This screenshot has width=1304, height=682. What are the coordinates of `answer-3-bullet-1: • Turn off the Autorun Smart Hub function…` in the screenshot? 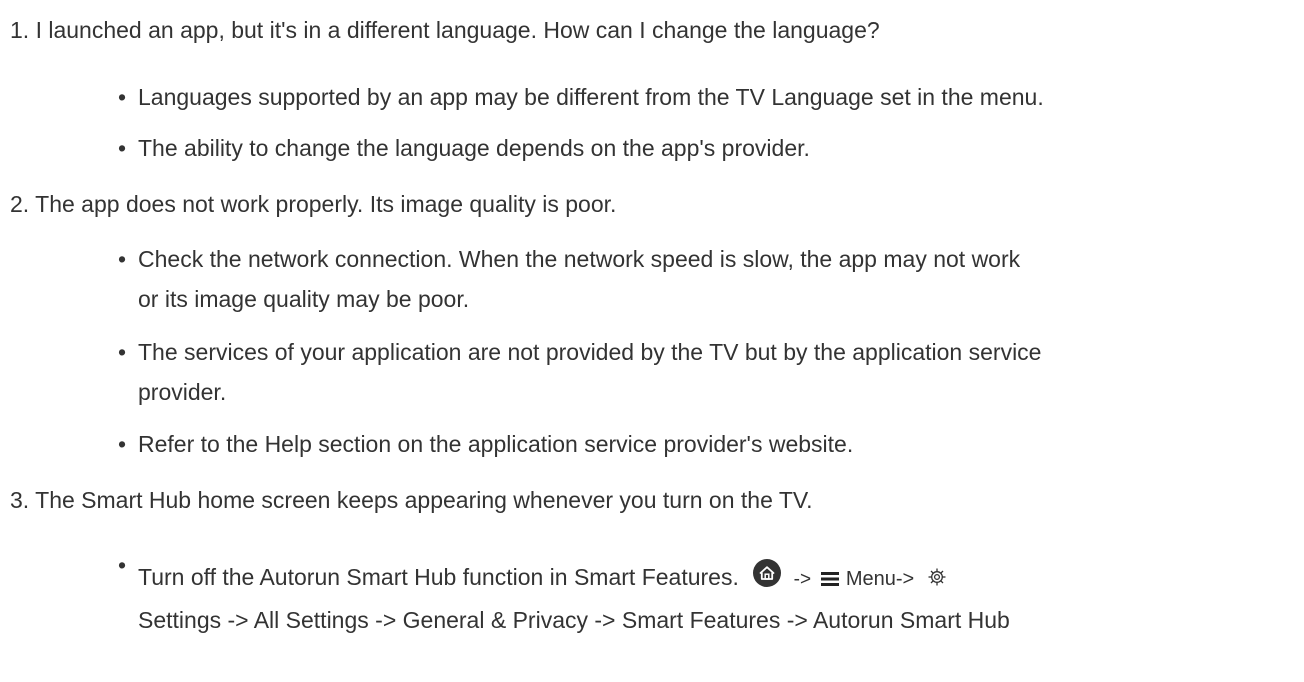 It's located at (564, 592).